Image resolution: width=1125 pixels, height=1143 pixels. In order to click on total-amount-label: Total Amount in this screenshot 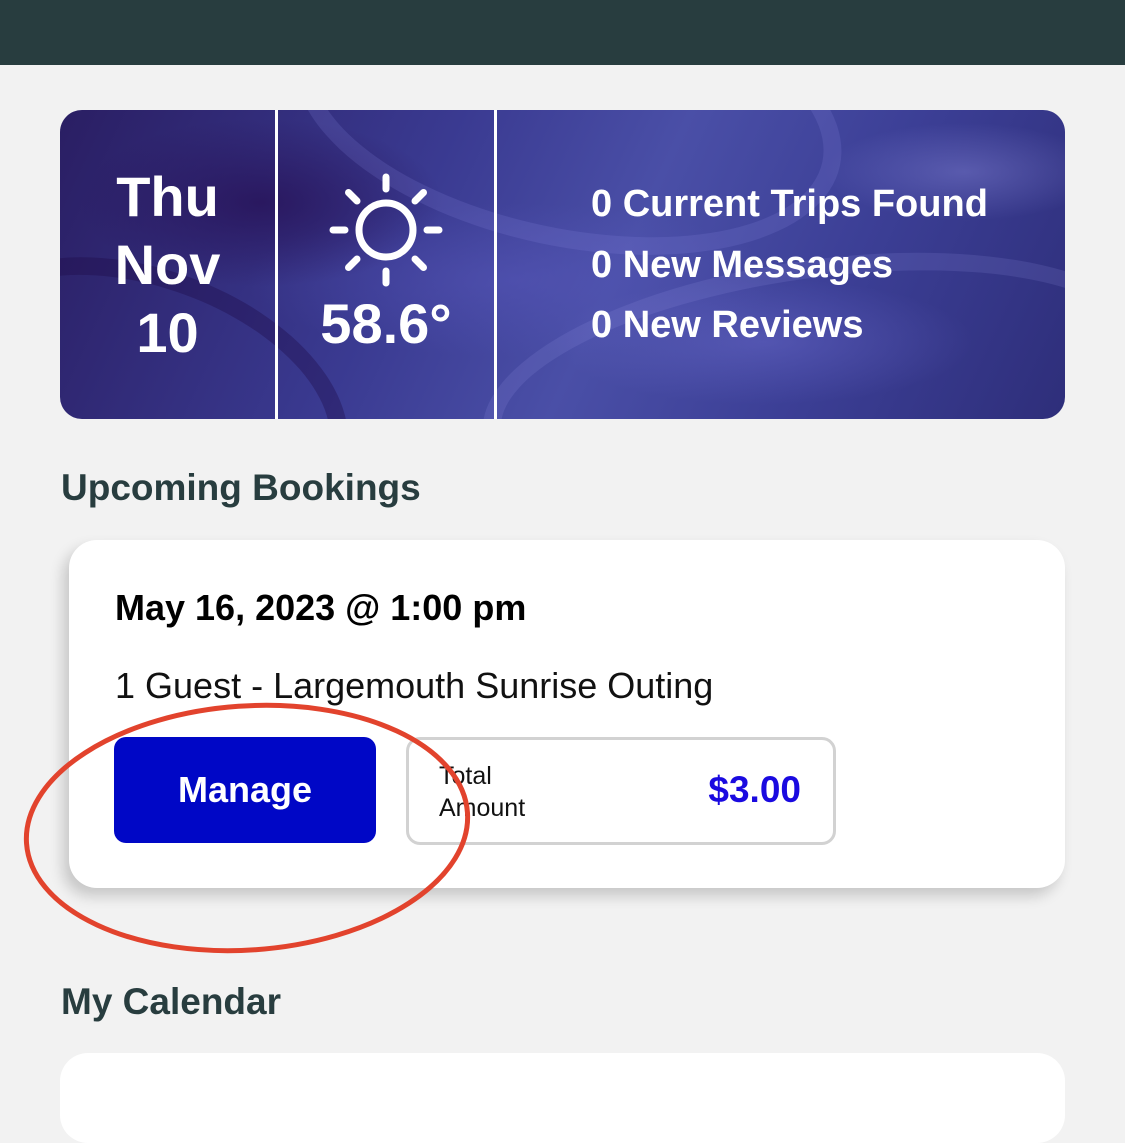, I will do `click(482, 792)`.